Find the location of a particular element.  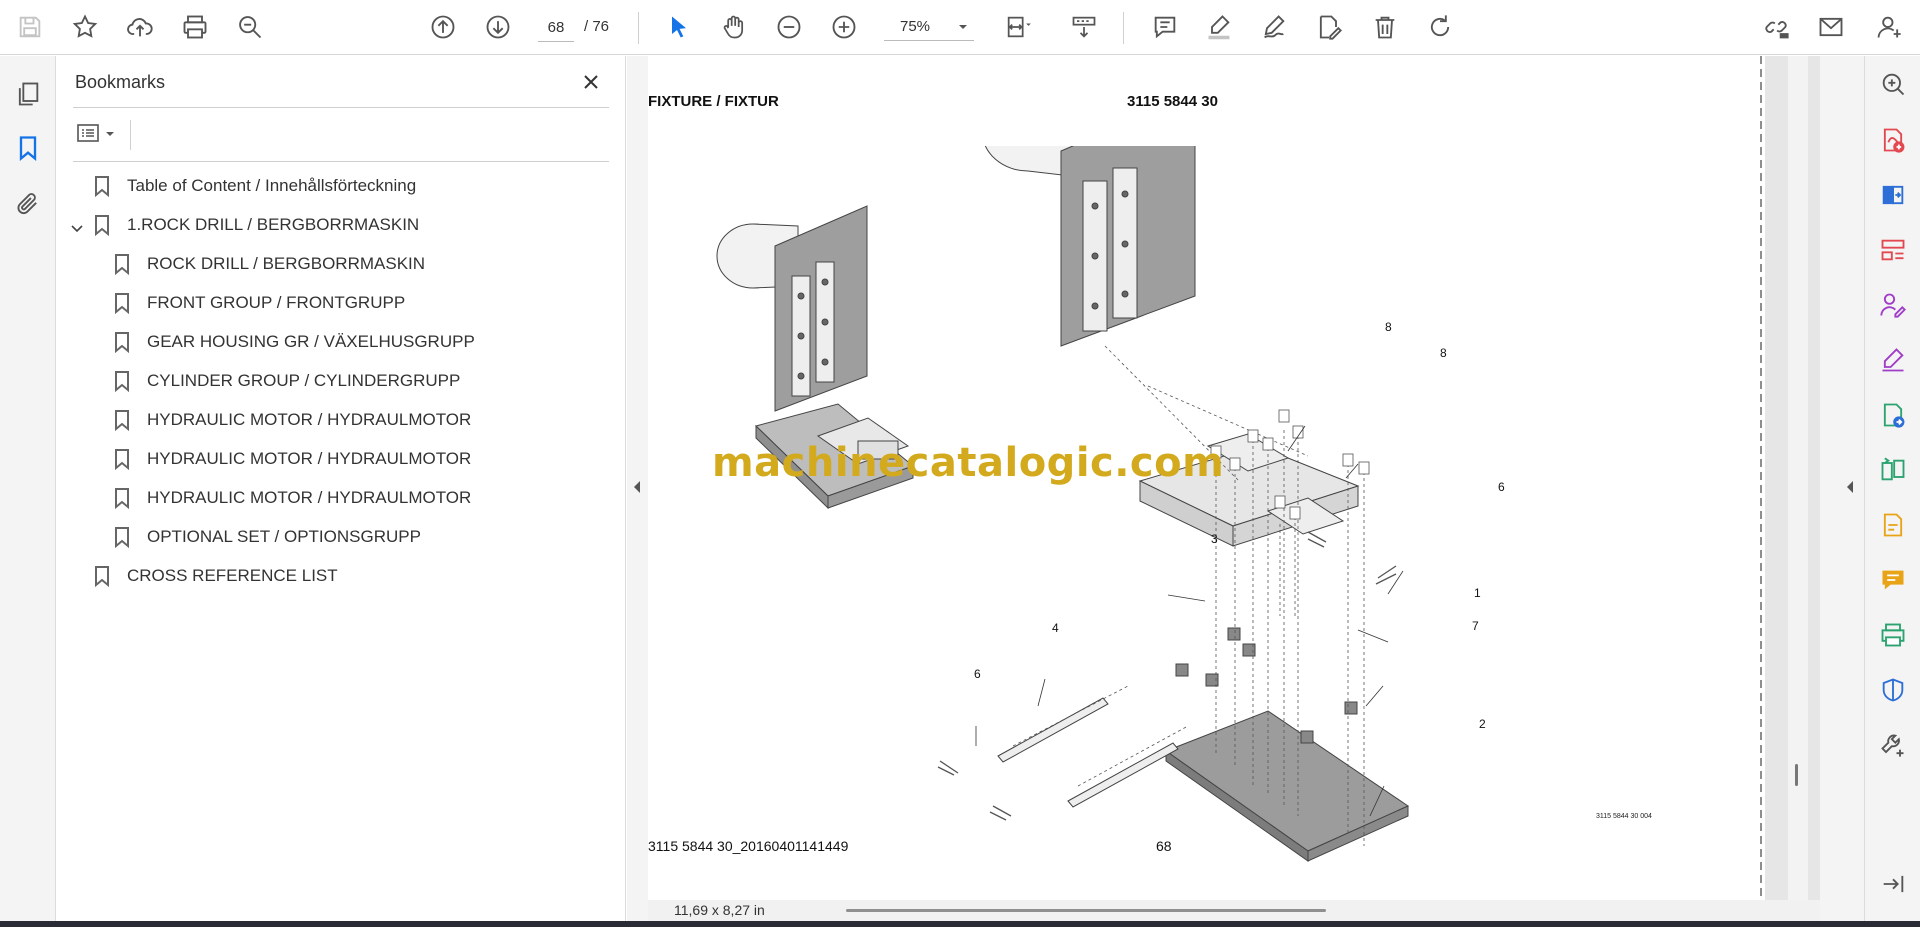

collapse-right-icon is located at coordinates (1850, 487).